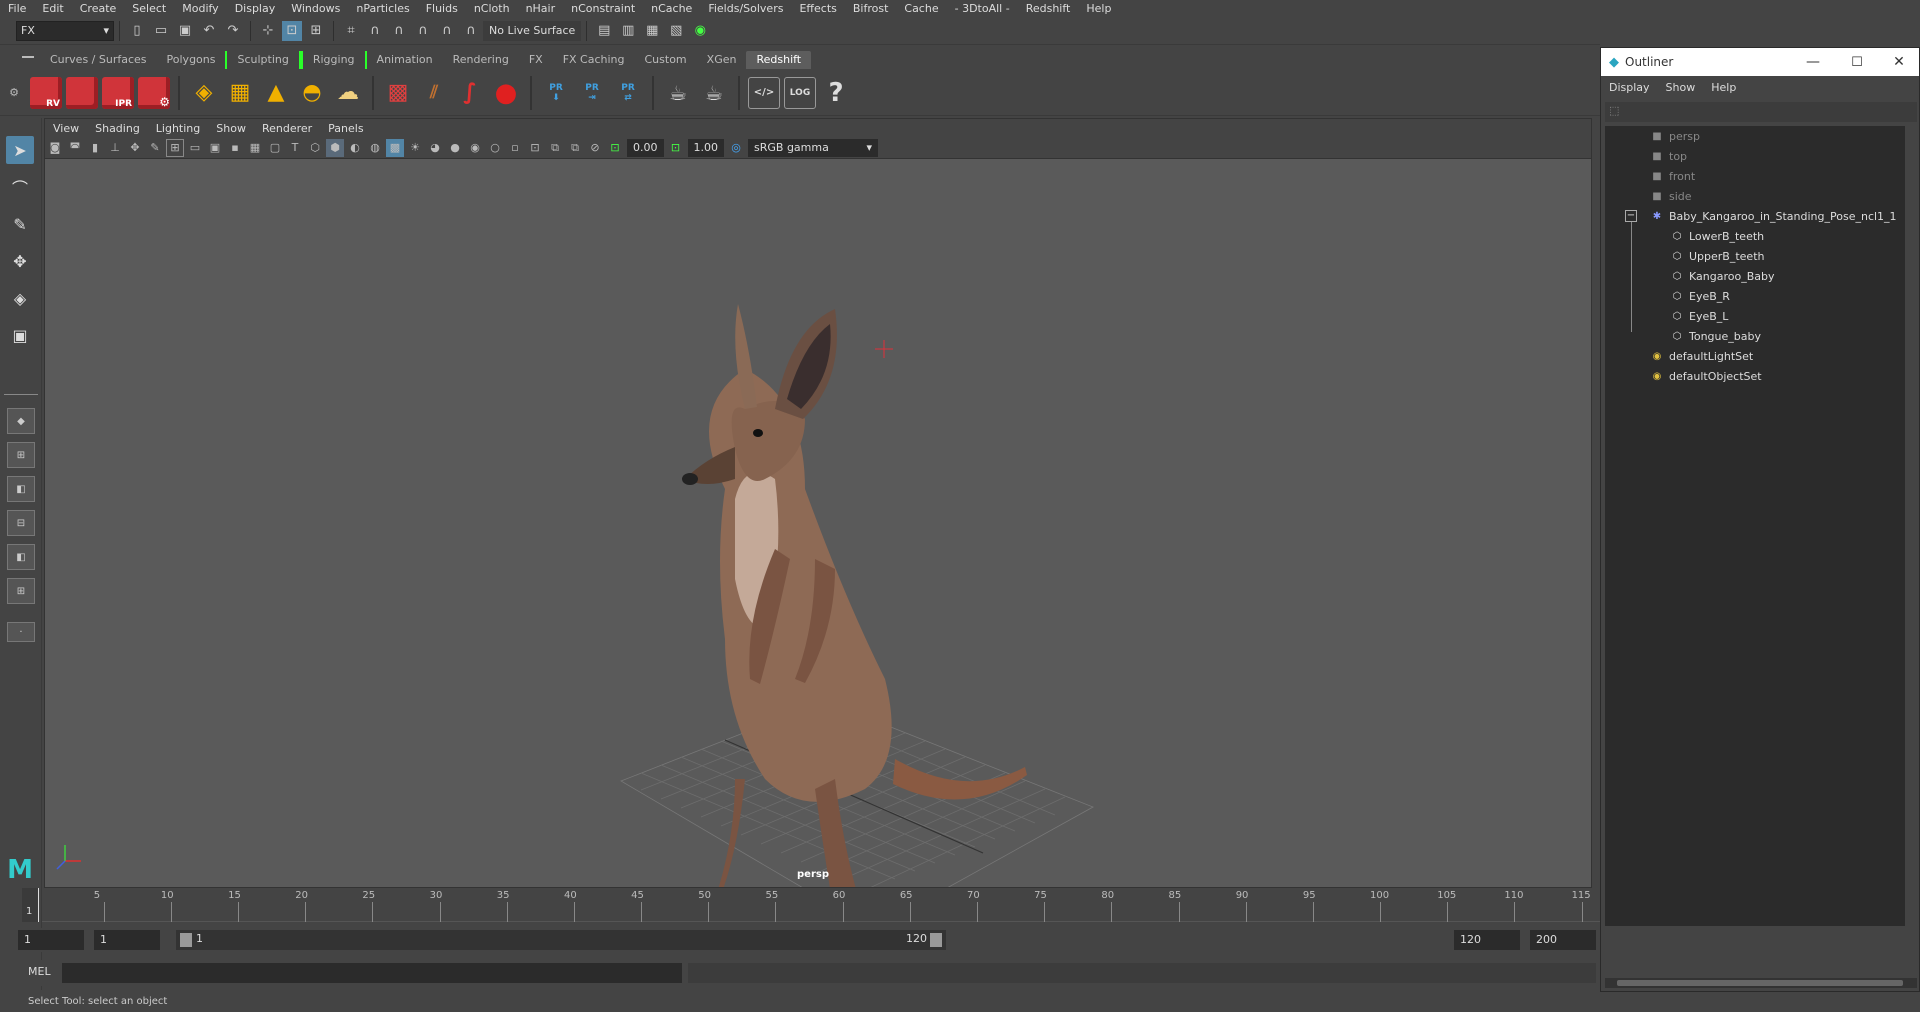 The width and height of the screenshot is (1920, 1012). What do you see at coordinates (1773, 216) in the screenshot?
I see `outliner-item-group: ✱ Baby_Kangaroo_in_Standing_Pose_ncl1_1` at bounding box center [1773, 216].